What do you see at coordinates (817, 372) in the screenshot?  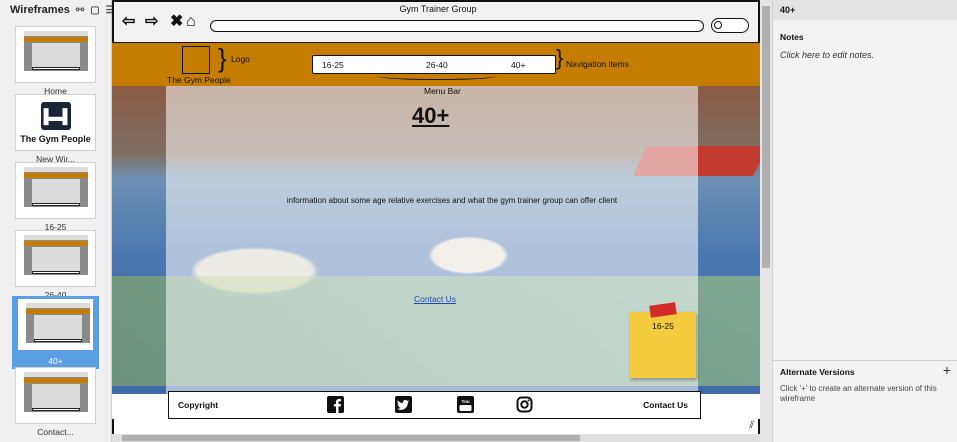 I see `alternate-versions-heading: Alternate Versions` at bounding box center [817, 372].